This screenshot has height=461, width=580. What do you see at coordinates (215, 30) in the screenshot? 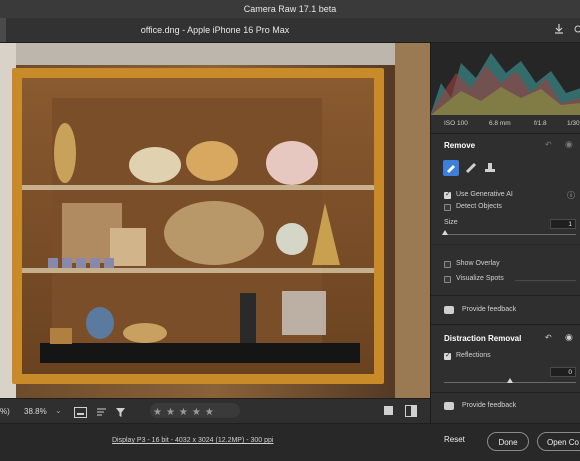
I see `document-title: office.dng - Apple iPhone 16 Pro Max` at bounding box center [215, 30].